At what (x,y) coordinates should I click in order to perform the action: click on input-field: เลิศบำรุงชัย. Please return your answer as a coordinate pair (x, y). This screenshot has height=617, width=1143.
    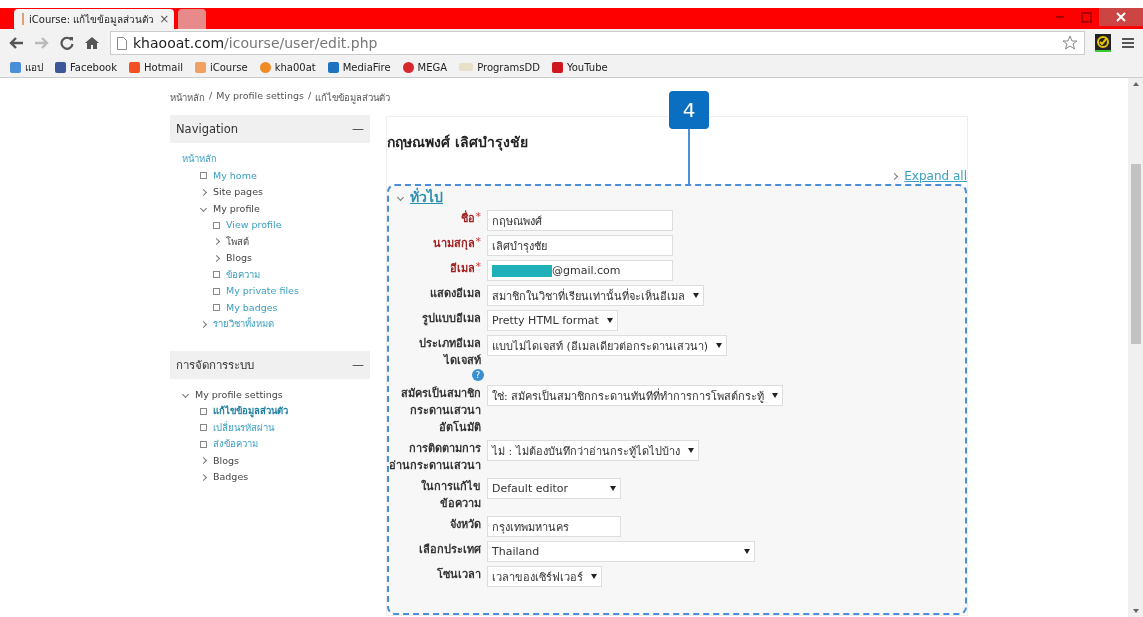
    Looking at the image, I should click on (580, 245).